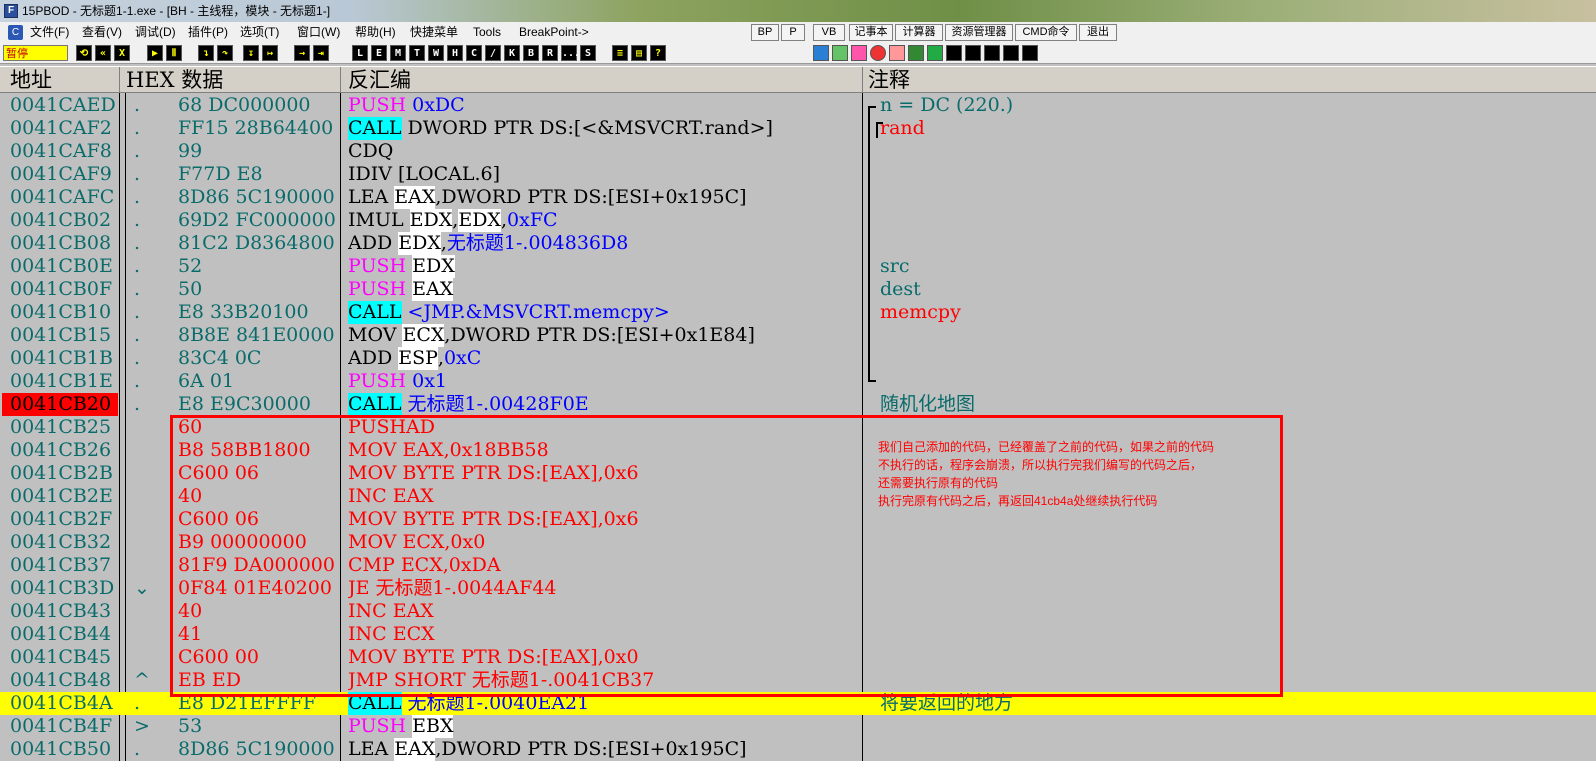  Describe the element at coordinates (821, 53) in the screenshot. I see `refresh-icon` at that location.